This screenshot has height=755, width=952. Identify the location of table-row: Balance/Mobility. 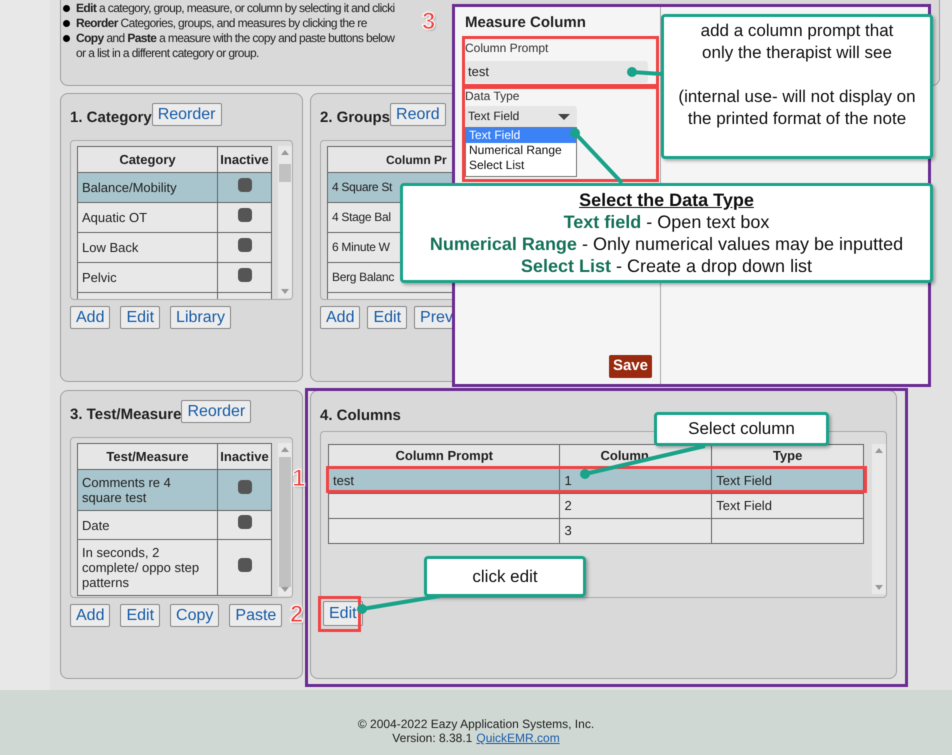
(175, 187).